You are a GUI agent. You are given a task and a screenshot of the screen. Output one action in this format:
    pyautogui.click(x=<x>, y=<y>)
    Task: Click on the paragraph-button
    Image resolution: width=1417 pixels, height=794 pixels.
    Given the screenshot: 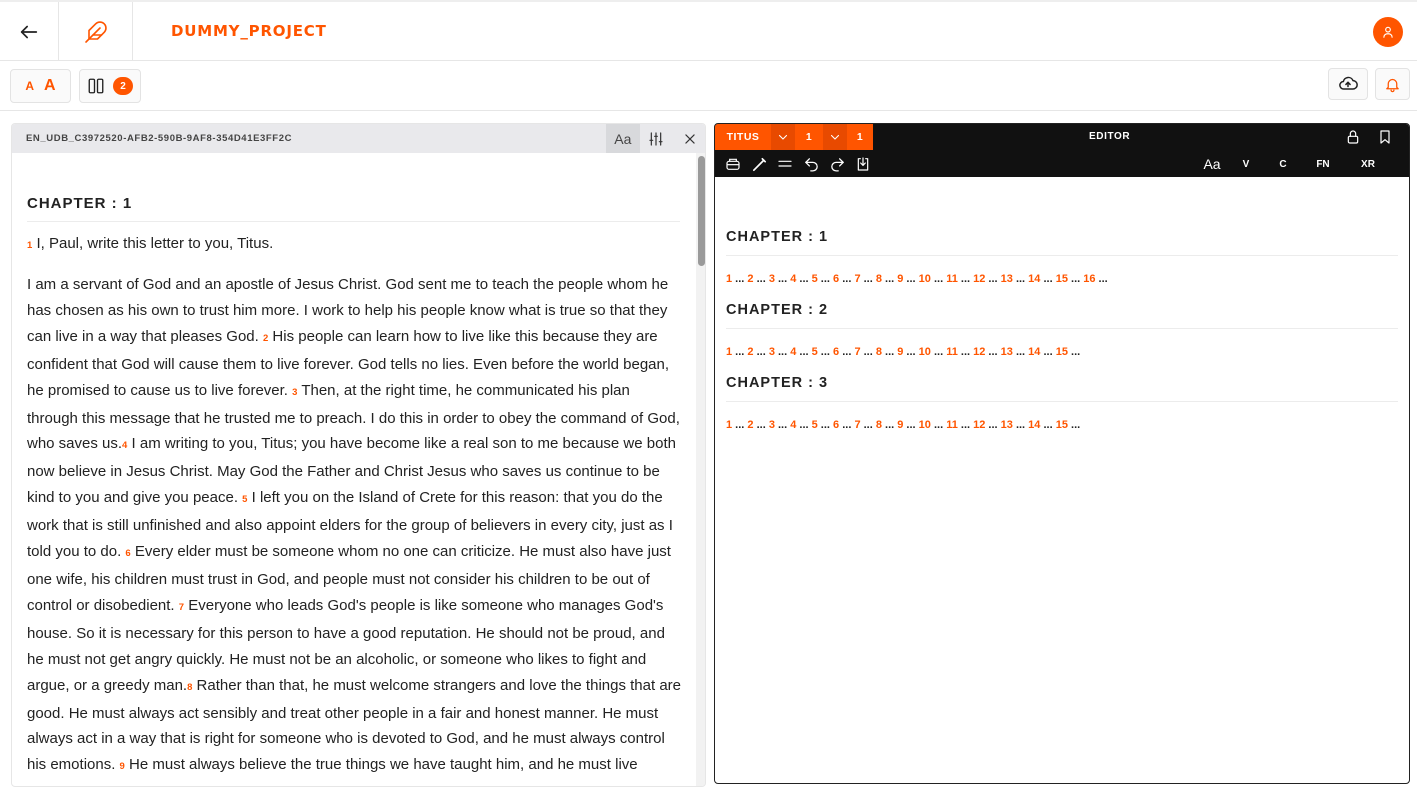 What is the action you would take?
    pyautogui.click(x=785, y=164)
    